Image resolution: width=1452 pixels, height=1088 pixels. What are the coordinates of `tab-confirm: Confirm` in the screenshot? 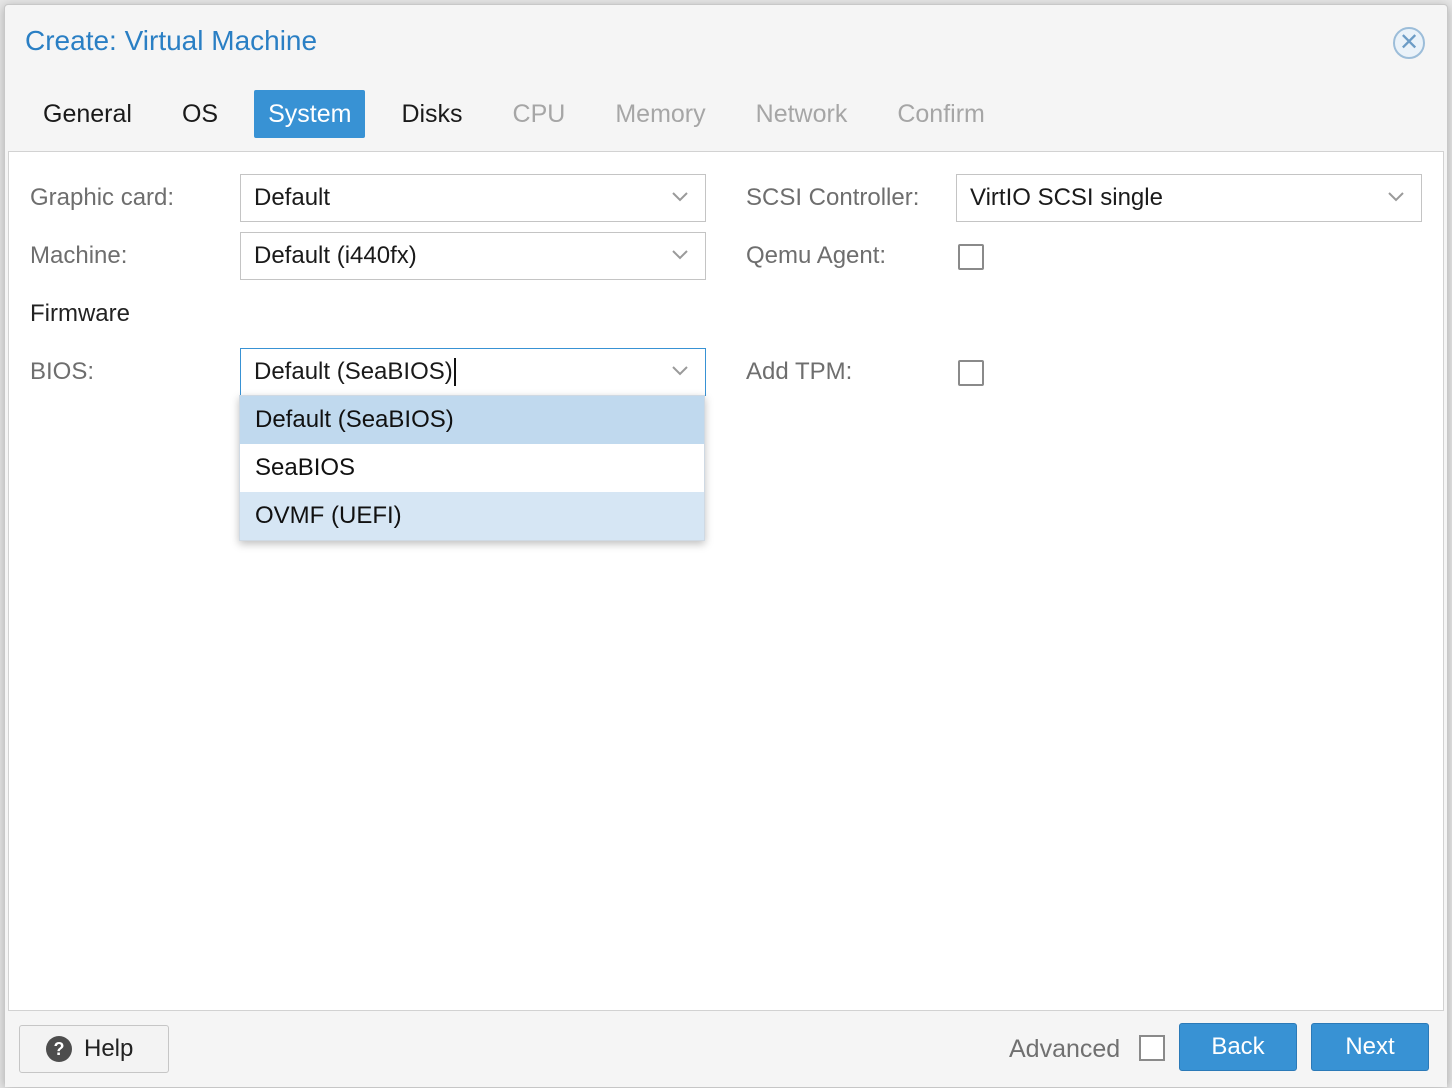 It's located at (941, 113).